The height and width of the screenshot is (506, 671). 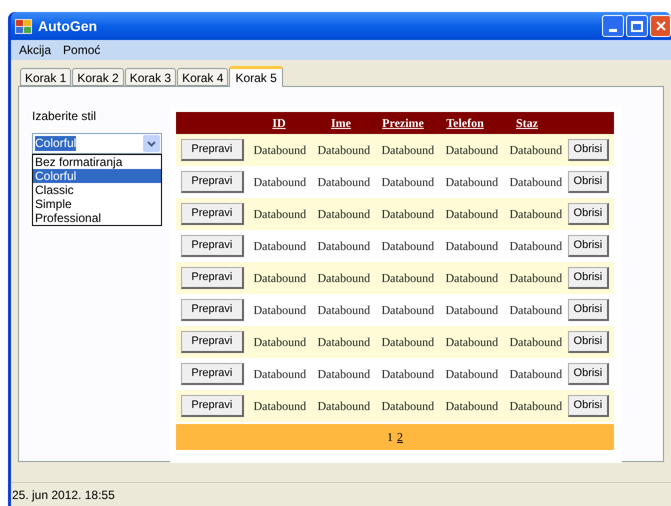 I want to click on dropdown-option: Professional, so click(x=97, y=218).